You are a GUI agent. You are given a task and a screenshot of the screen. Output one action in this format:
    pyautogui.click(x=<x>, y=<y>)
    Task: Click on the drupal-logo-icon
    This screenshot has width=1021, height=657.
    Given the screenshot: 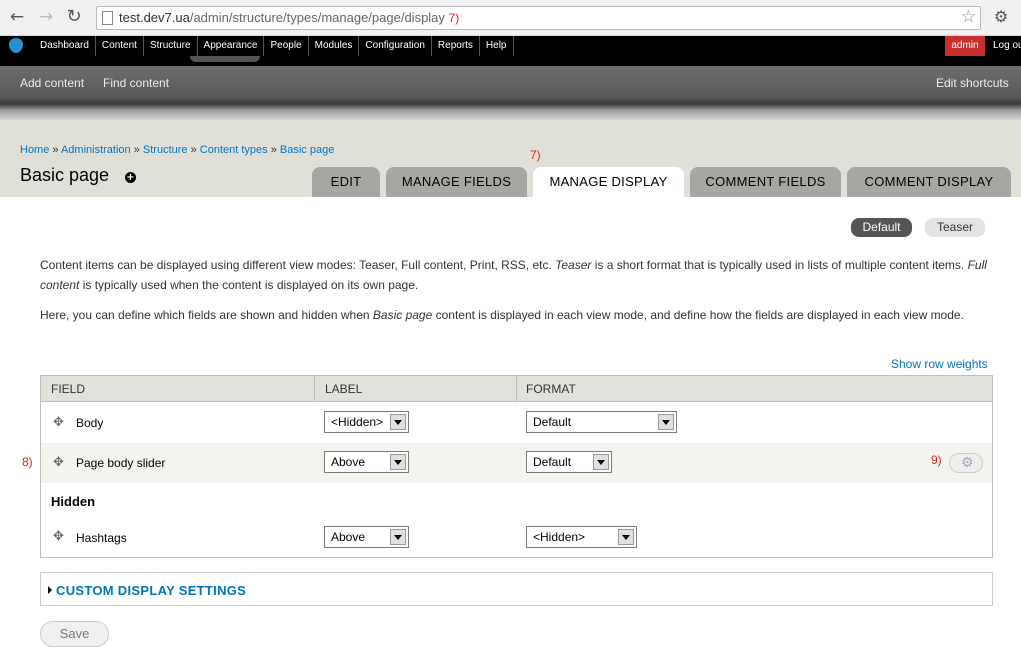 What is the action you would take?
    pyautogui.click(x=16, y=45)
    